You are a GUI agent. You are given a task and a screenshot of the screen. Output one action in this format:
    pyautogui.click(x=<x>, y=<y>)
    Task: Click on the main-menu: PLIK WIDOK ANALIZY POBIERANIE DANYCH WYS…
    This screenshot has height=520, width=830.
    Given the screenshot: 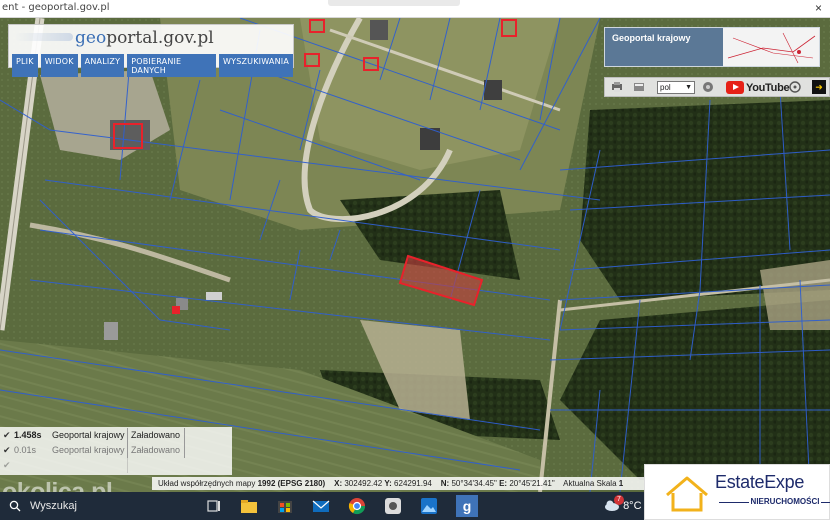 What is the action you would take?
    pyautogui.click(x=152, y=65)
    